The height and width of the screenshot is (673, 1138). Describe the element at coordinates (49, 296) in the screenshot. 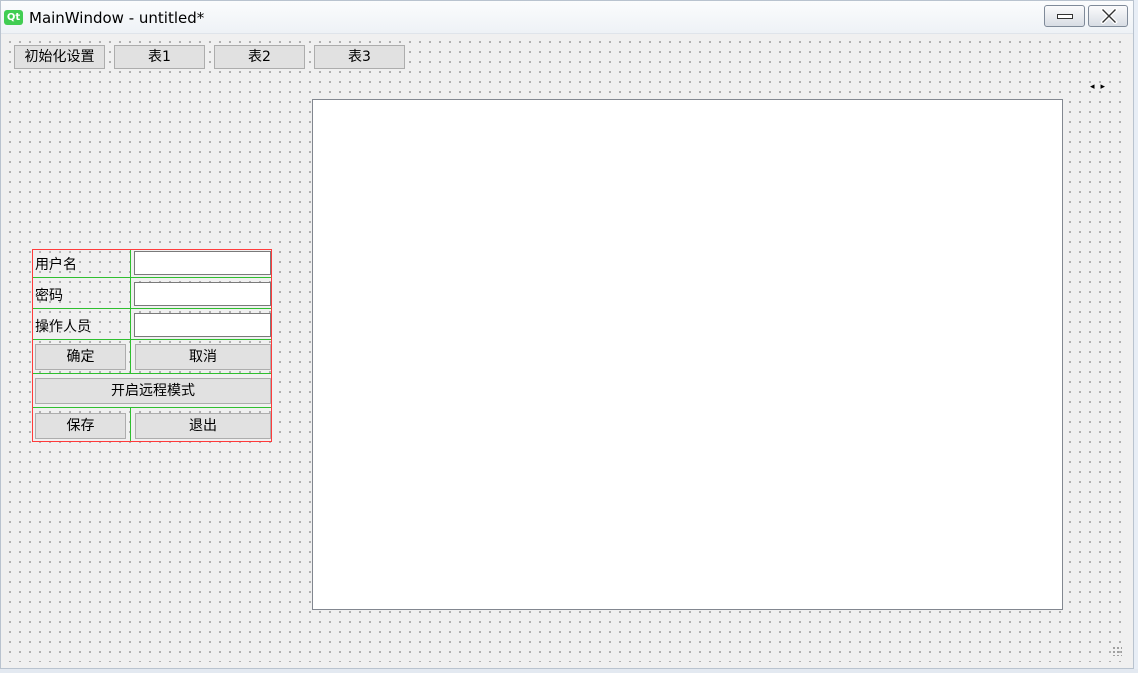

I see `password-label: 密码` at that location.